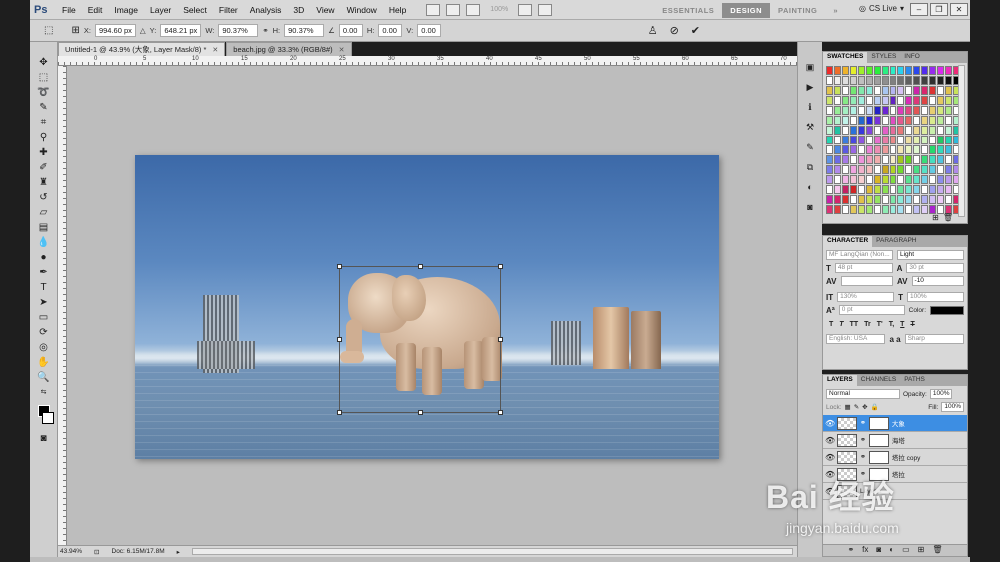 This screenshot has width=1000, height=562. Describe the element at coordinates (810, 87) in the screenshot. I see `actions-icon: ▶` at that location.